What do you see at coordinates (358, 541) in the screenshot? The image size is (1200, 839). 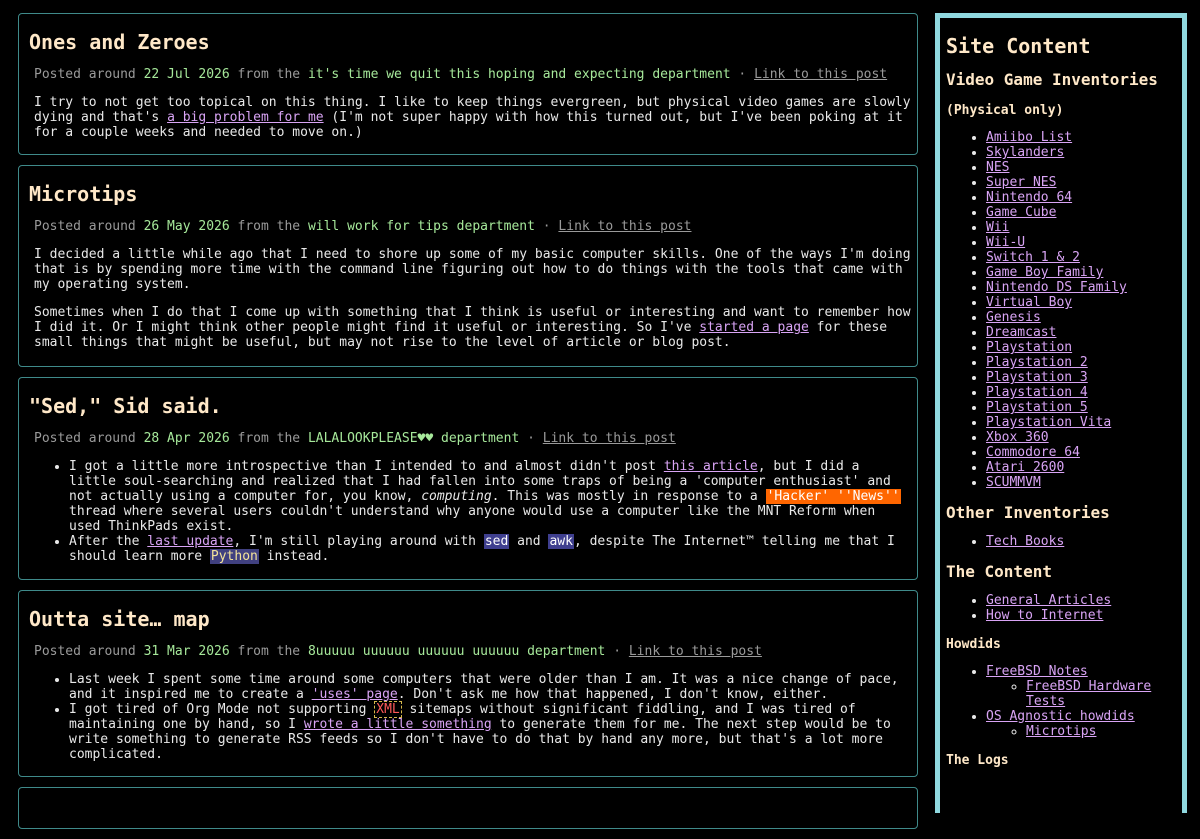 I see `text: , I'm still playing around with` at bounding box center [358, 541].